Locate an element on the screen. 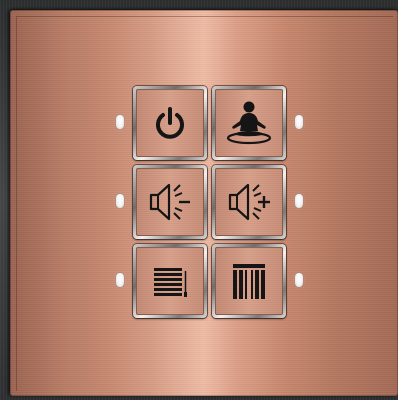 The width and height of the screenshot is (398, 400). volume-up-button is located at coordinates (249, 202).